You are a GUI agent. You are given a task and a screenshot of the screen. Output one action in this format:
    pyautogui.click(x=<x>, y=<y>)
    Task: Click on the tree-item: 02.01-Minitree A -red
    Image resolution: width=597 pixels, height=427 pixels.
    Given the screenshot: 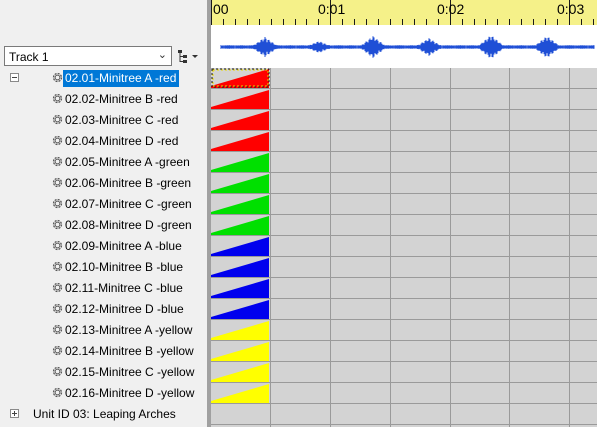 What is the action you would take?
    pyautogui.click(x=103, y=78)
    